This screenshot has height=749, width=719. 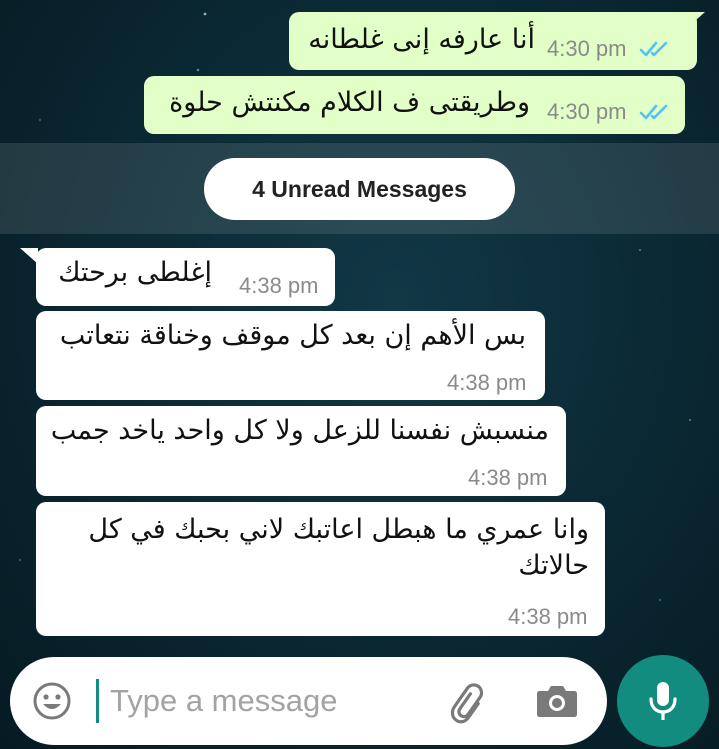 What do you see at coordinates (292, 335) in the screenshot?
I see `message-text: بس الأهم إن بعد كل موقف وخناقة نتعاتب` at bounding box center [292, 335].